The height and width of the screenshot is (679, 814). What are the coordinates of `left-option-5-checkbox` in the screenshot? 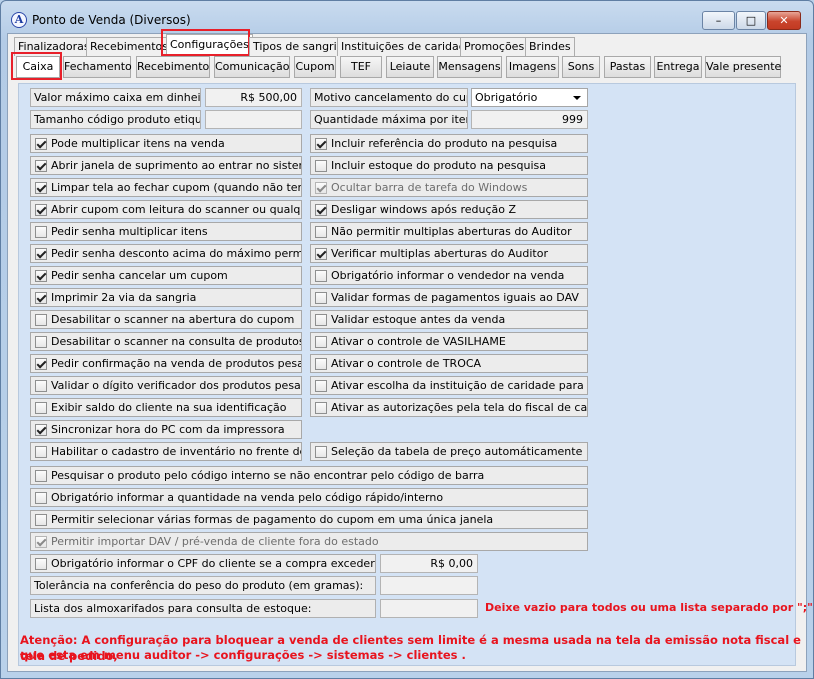 It's located at (41, 231).